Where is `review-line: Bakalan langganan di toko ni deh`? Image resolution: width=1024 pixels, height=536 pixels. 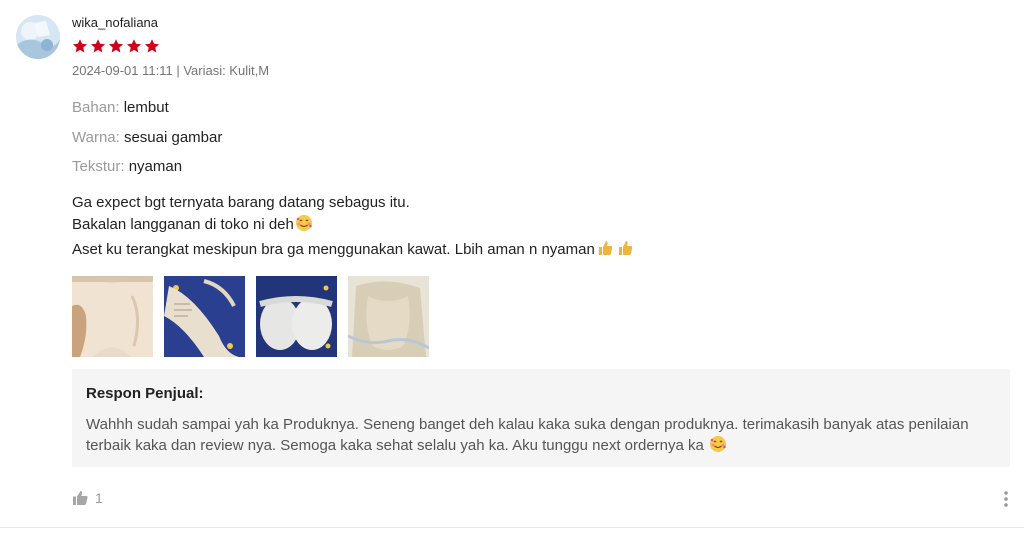
review-line: Bakalan langganan di toko ni deh is located at coordinates (522, 226).